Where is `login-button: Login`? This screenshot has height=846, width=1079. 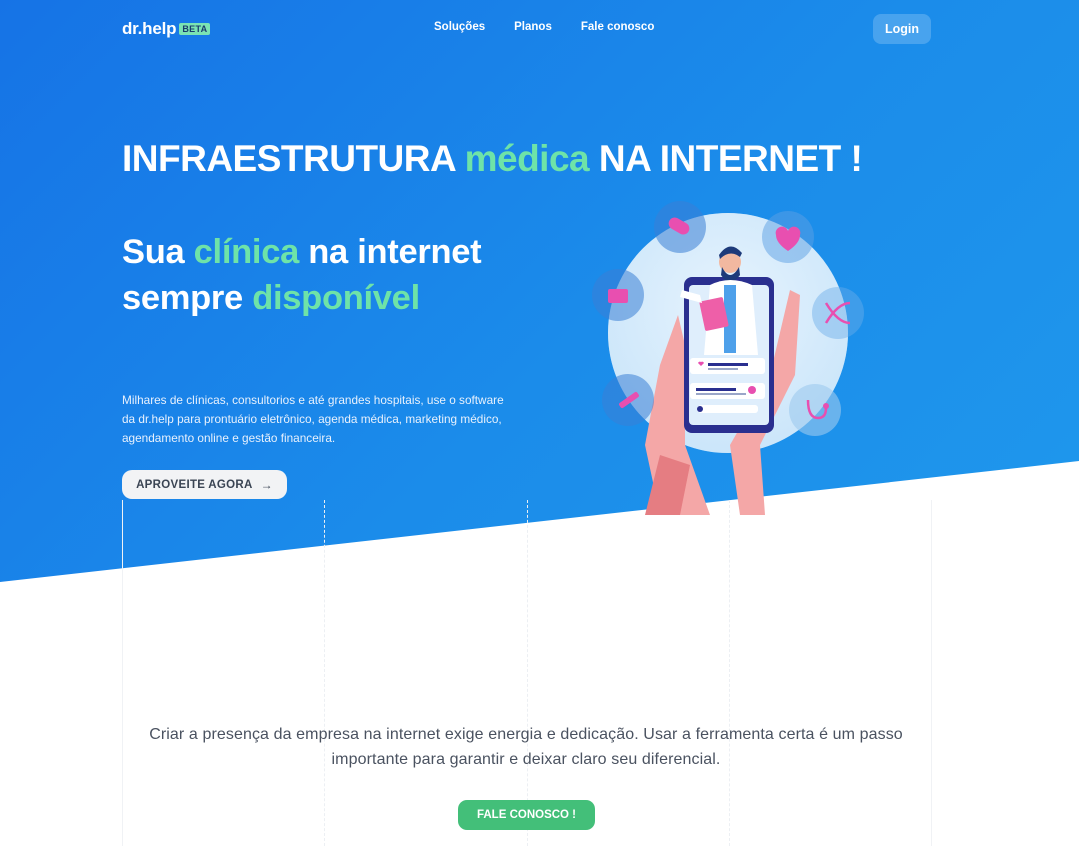
login-button: Login is located at coordinates (902, 29).